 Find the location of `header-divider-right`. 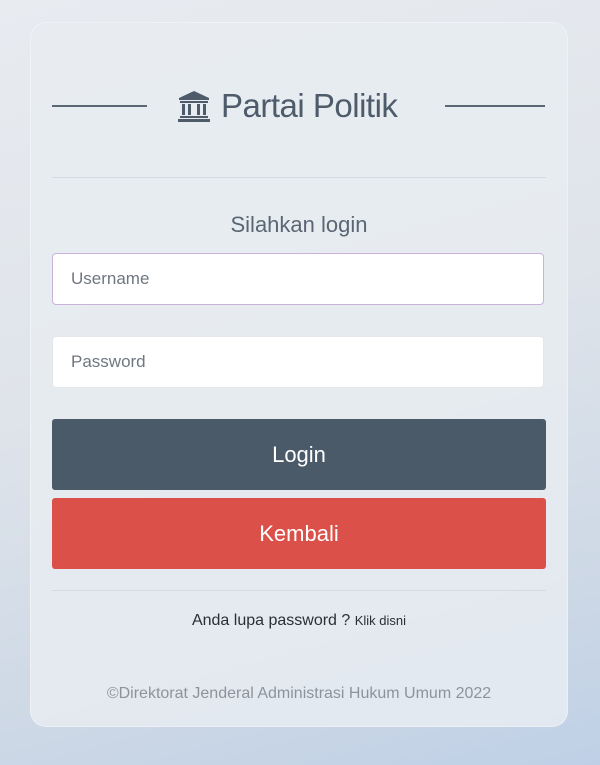

header-divider-right is located at coordinates (495, 106).